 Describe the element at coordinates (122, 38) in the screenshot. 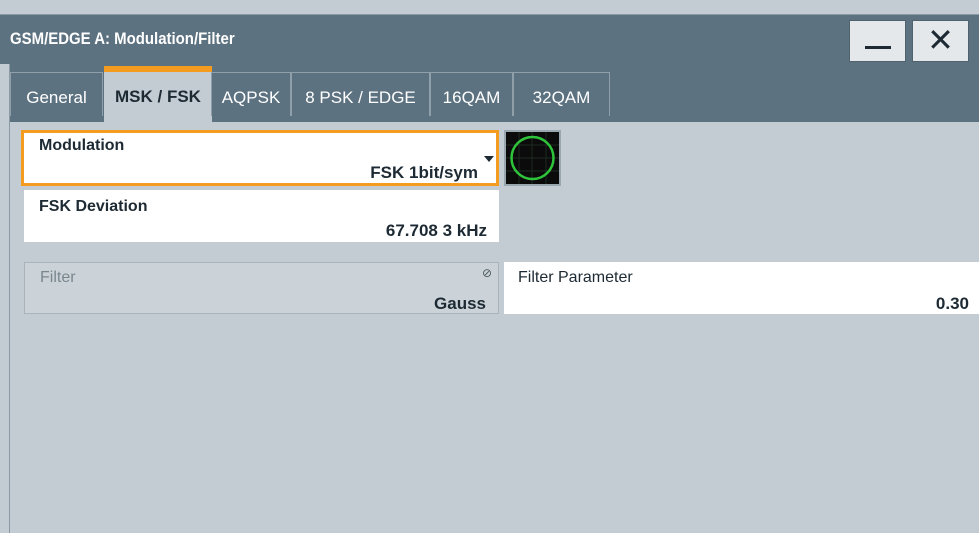

I see `window-title: GSM/EDGE A: Modulation/Filter` at that location.